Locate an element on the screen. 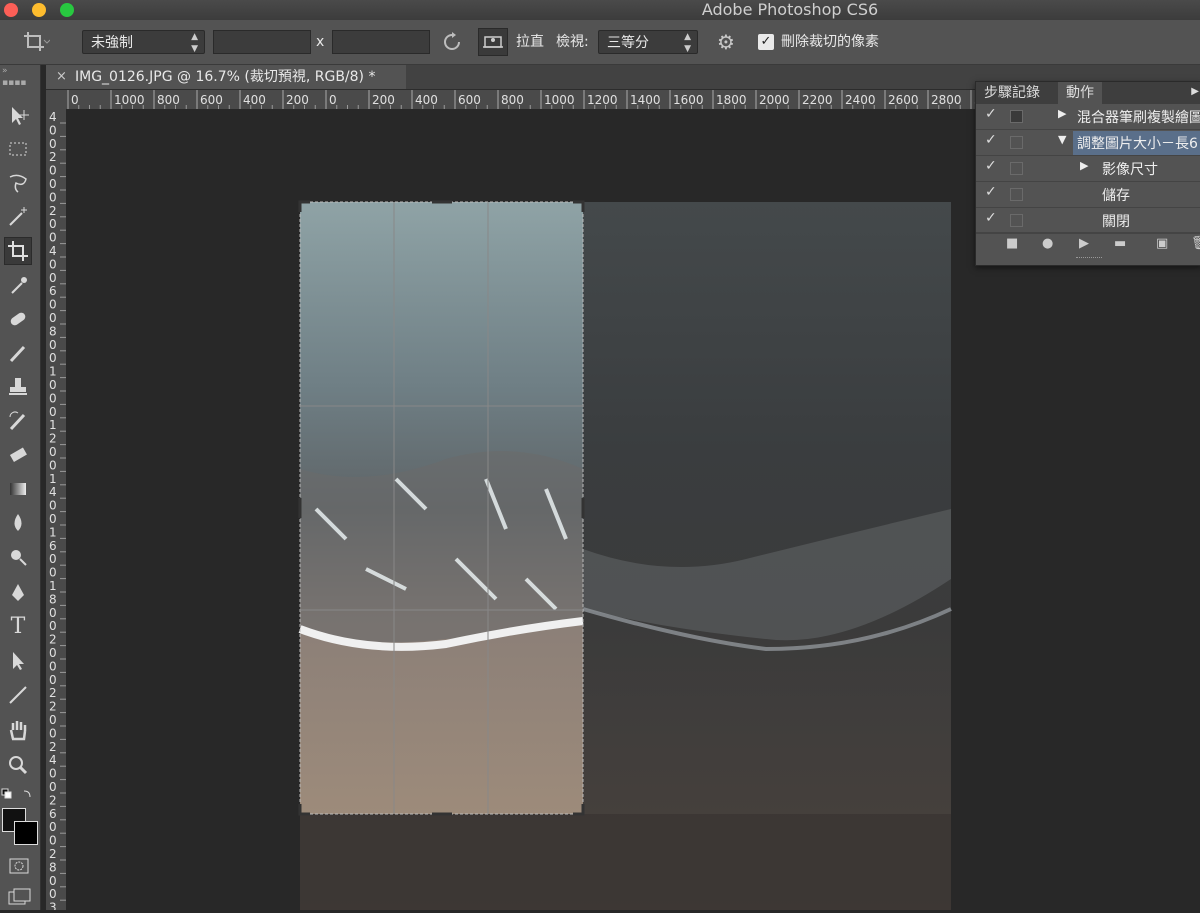  collapse-panel-icon: » ▪▪▪▪ is located at coordinates (21, 76).